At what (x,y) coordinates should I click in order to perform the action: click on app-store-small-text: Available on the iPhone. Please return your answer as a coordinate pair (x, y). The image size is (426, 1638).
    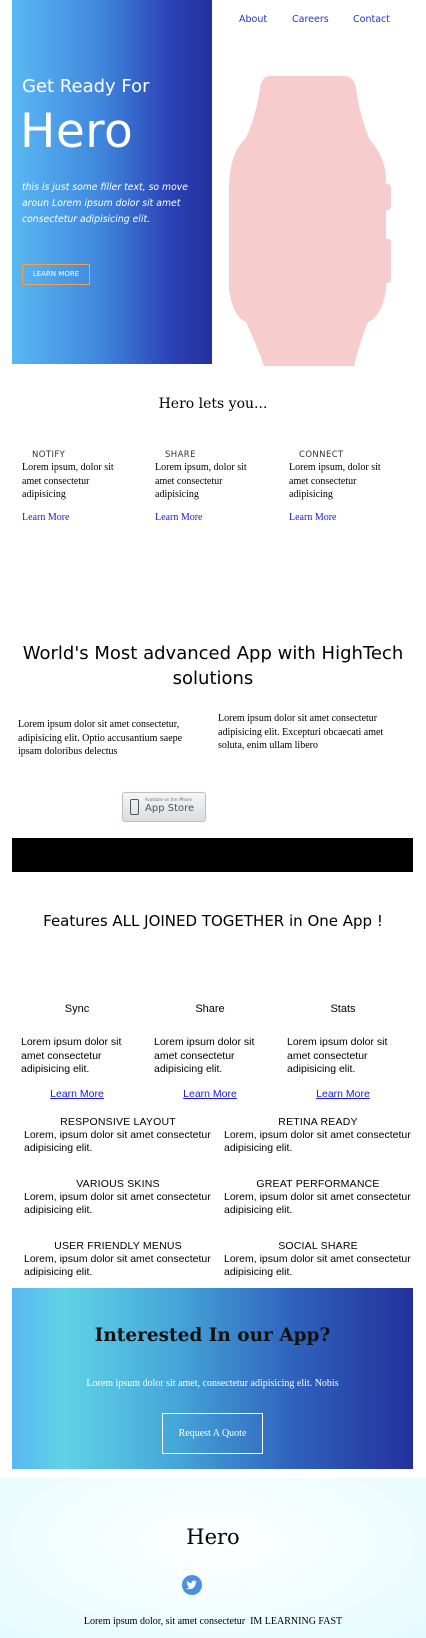
    Looking at the image, I should click on (168, 799).